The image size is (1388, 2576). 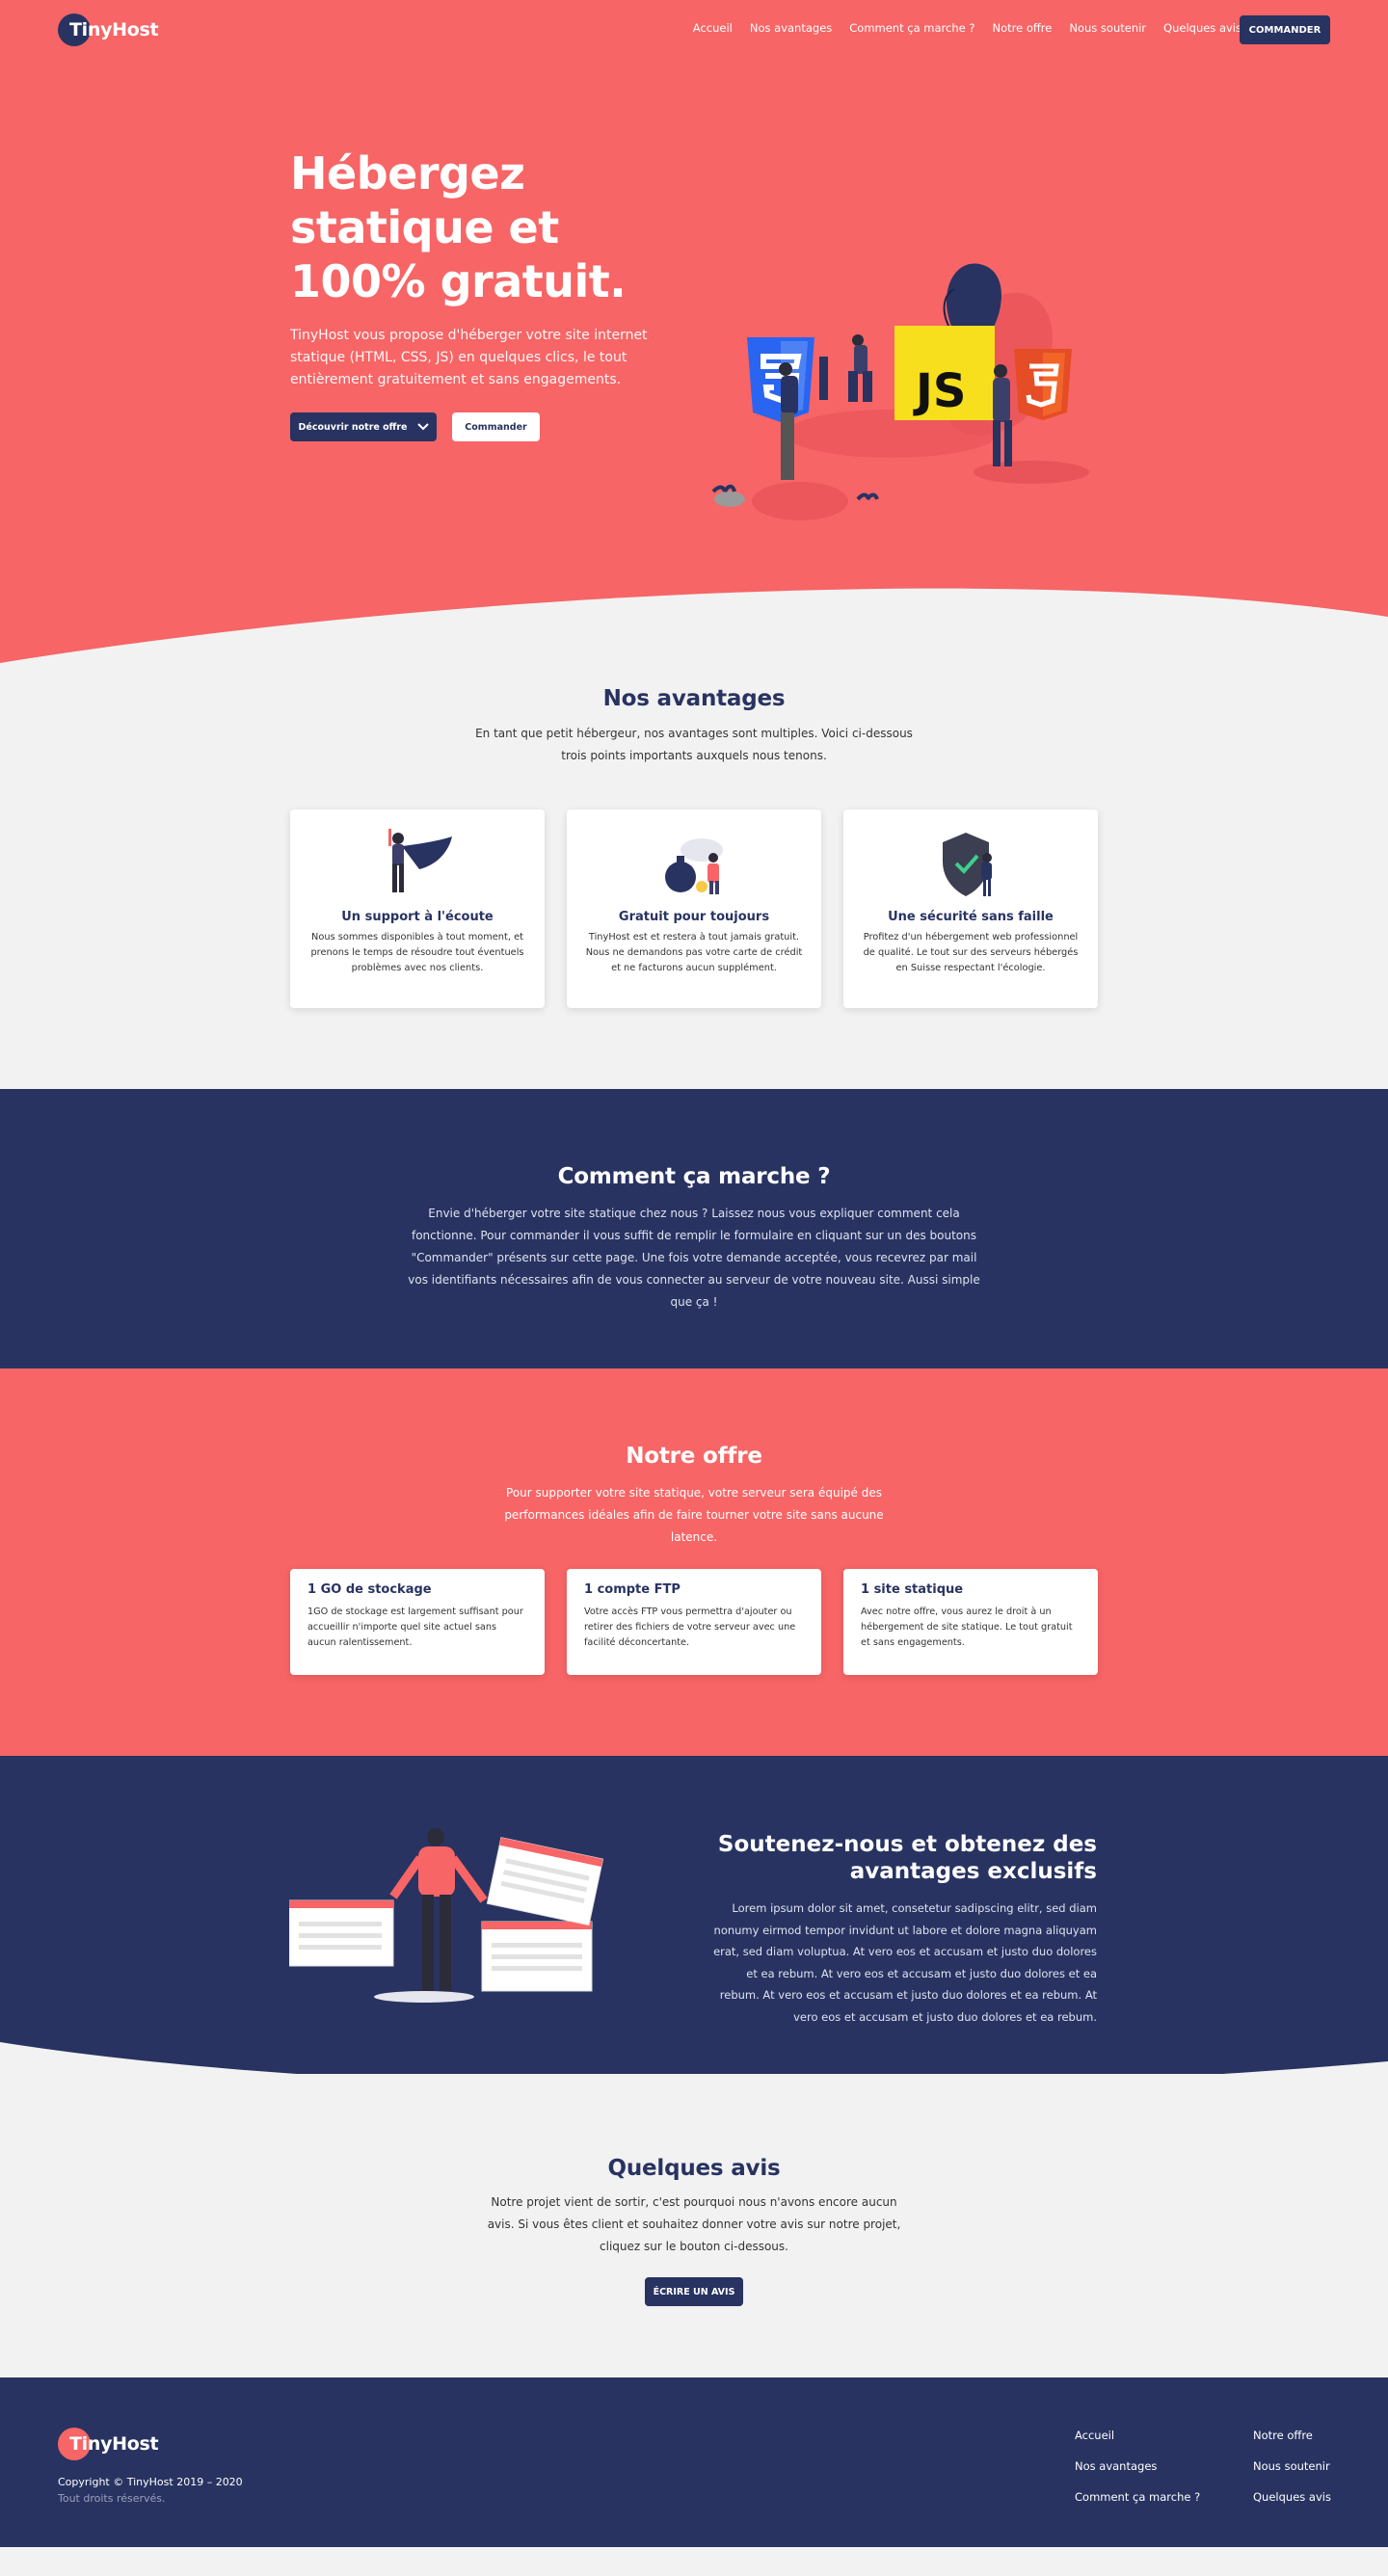 I want to click on footer-link-offre: Notre offre, so click(x=1292, y=2435).